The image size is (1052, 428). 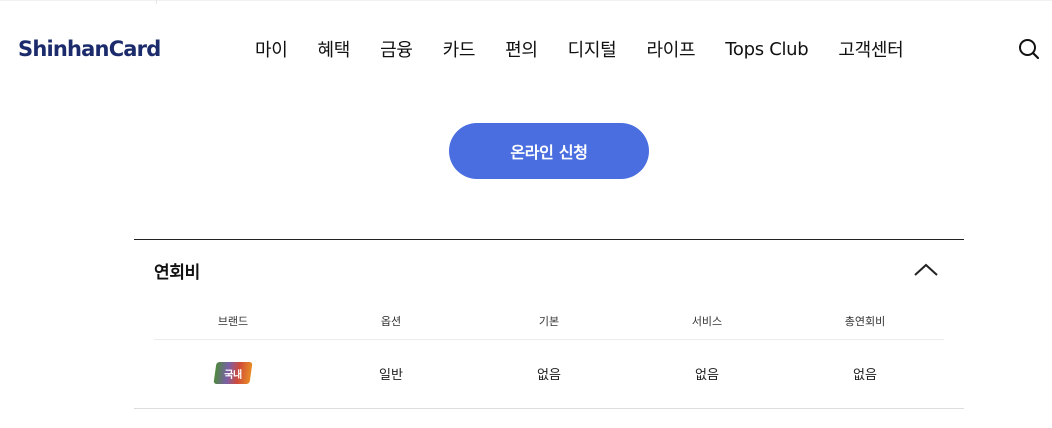 I want to click on column-header-option: 옵션, so click(x=391, y=321).